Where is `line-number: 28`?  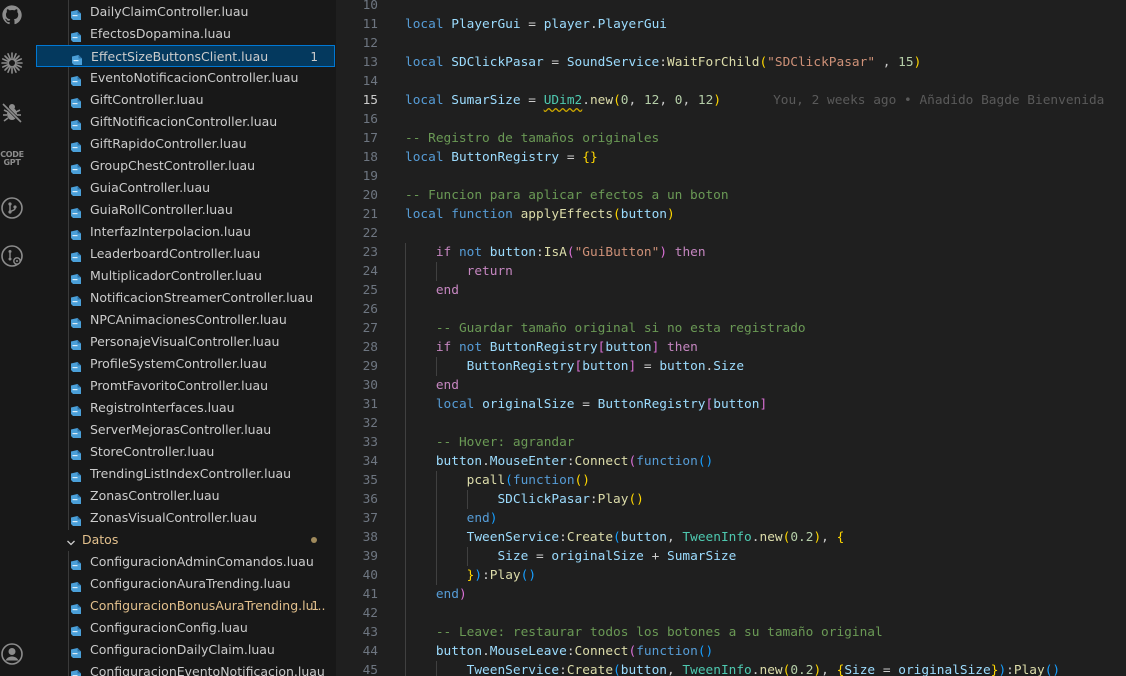
line-number: 28 is located at coordinates (370, 347).